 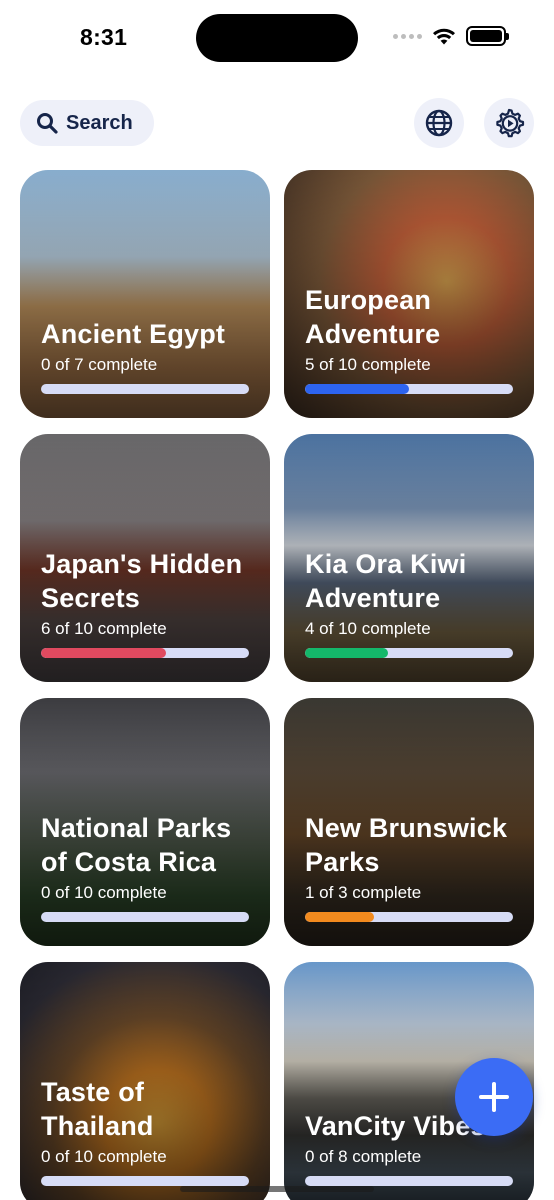 What do you see at coordinates (363, 1156) in the screenshot?
I see `card-progress-text: 0 of 8 complete` at bounding box center [363, 1156].